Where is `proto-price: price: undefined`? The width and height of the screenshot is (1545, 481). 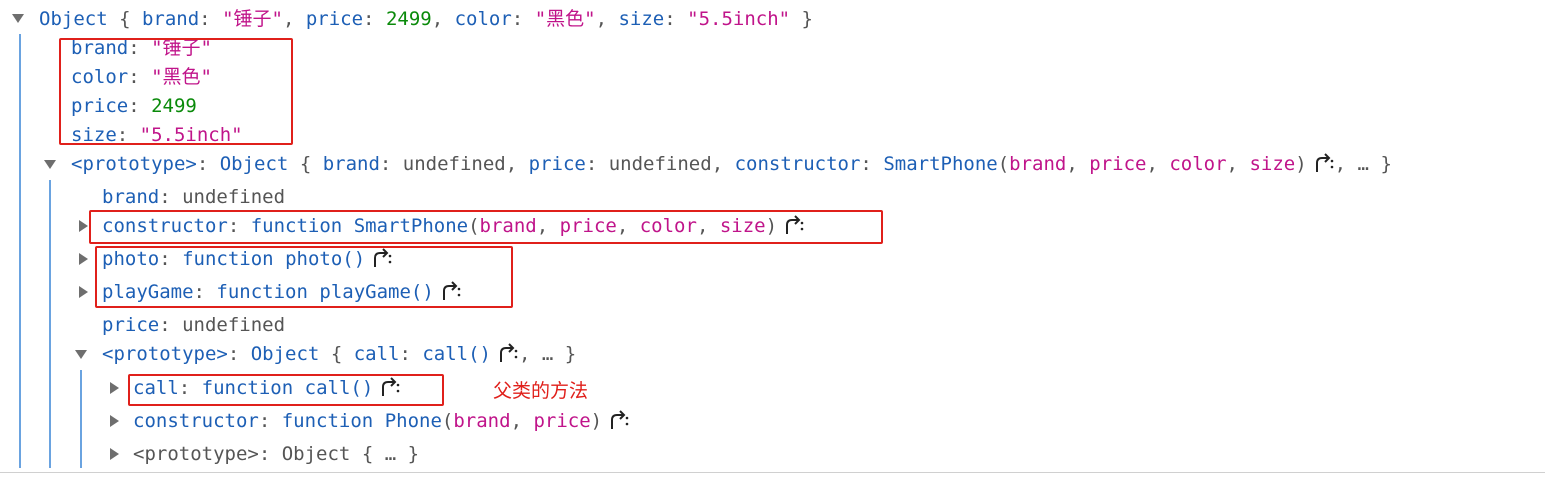 proto-price: price: undefined is located at coordinates (194, 325).